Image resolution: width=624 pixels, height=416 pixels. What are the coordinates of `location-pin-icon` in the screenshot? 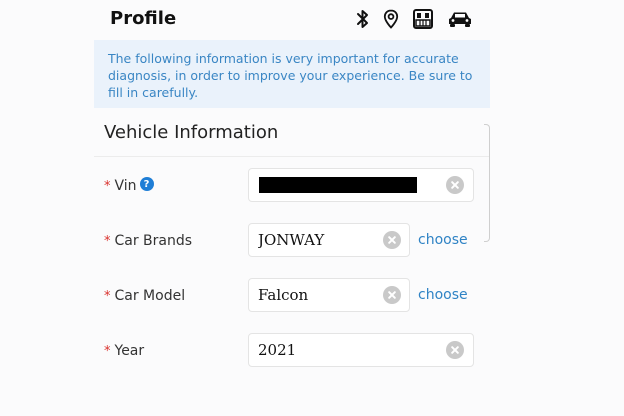 It's located at (391, 19).